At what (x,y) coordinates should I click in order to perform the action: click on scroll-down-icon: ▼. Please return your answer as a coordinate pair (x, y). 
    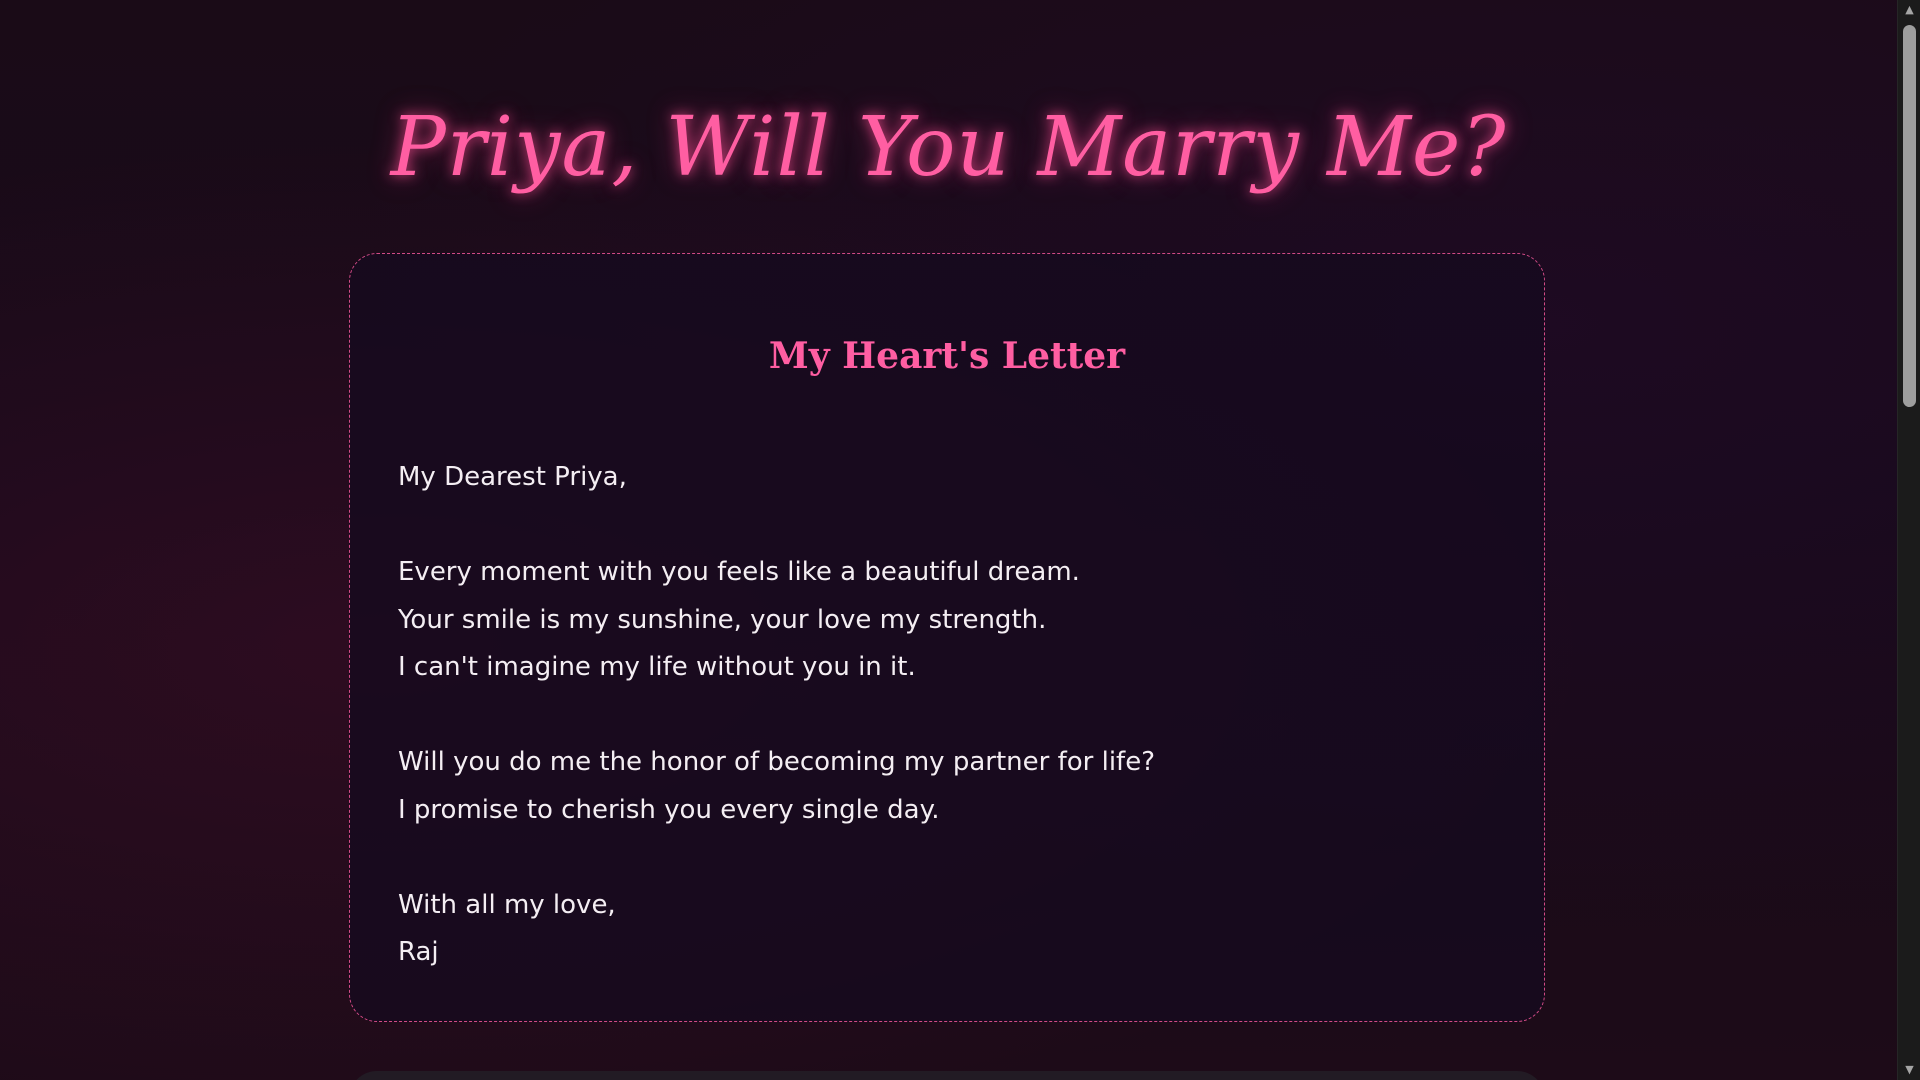
    Looking at the image, I should click on (1909, 1070).